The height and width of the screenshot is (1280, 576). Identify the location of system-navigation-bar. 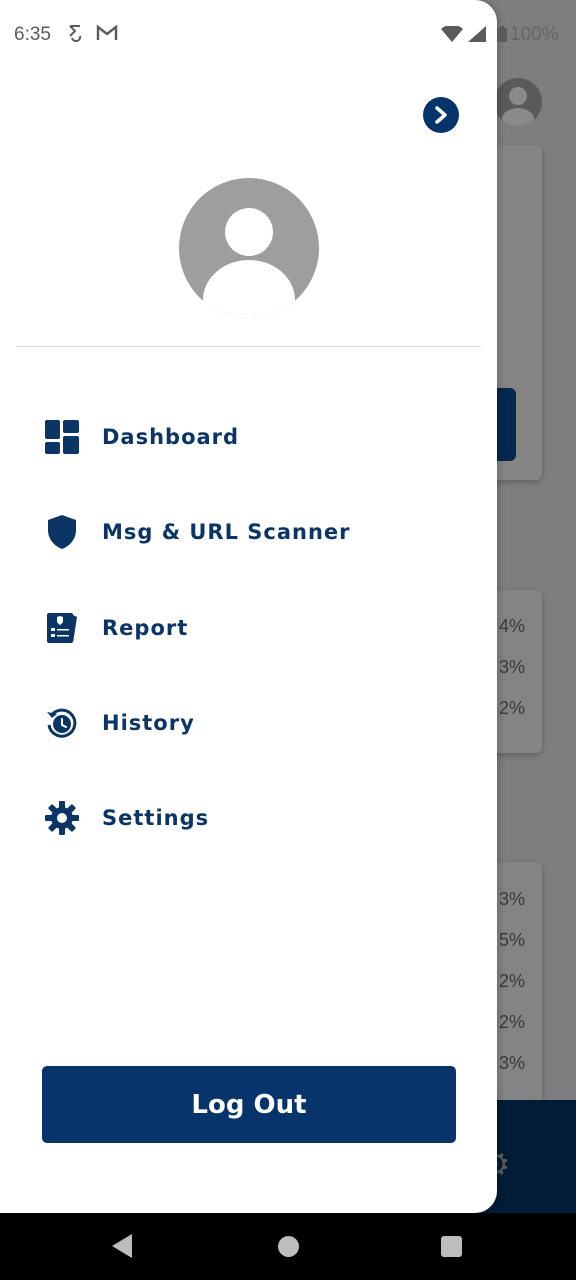
(288, 1246).